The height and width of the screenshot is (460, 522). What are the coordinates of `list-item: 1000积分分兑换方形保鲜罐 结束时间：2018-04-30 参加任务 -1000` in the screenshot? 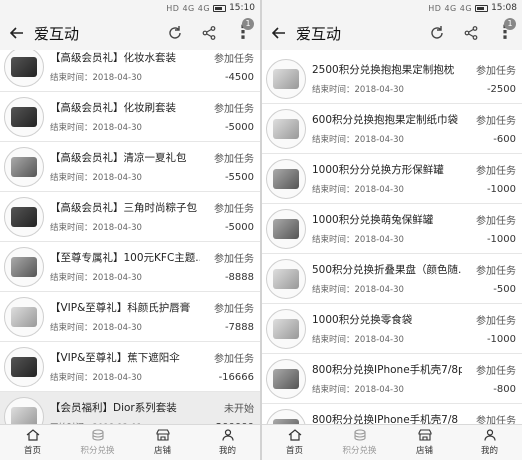 It's located at (392, 179).